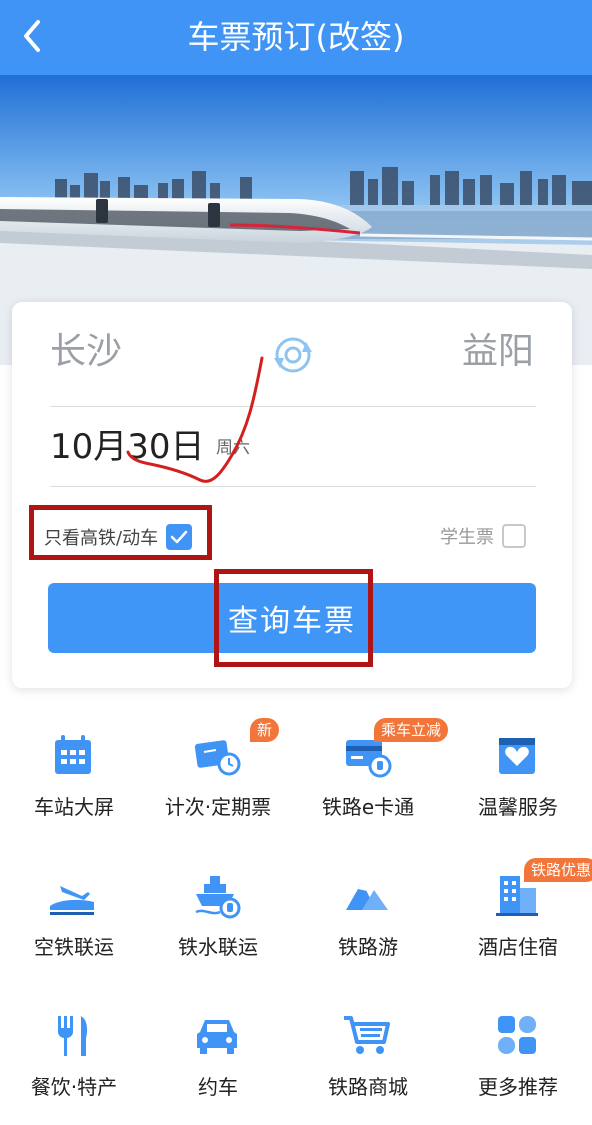 The image size is (592, 1125). I want to click on plane-train-icon, so click(72, 900).